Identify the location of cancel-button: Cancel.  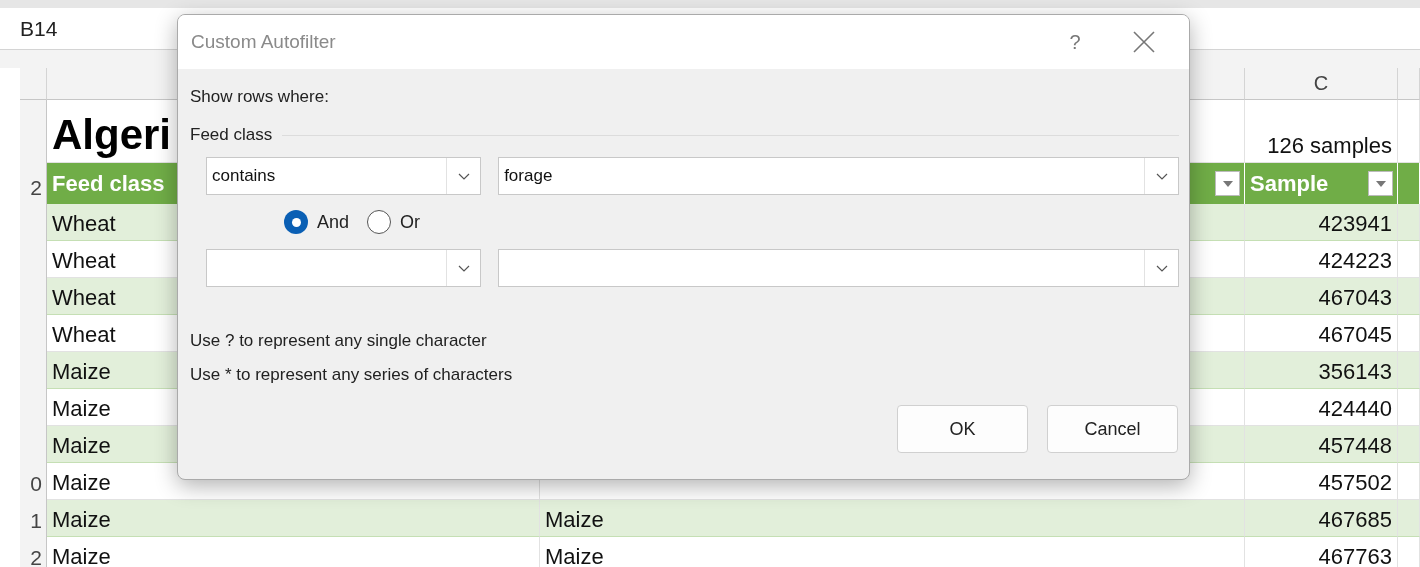
(1112, 429).